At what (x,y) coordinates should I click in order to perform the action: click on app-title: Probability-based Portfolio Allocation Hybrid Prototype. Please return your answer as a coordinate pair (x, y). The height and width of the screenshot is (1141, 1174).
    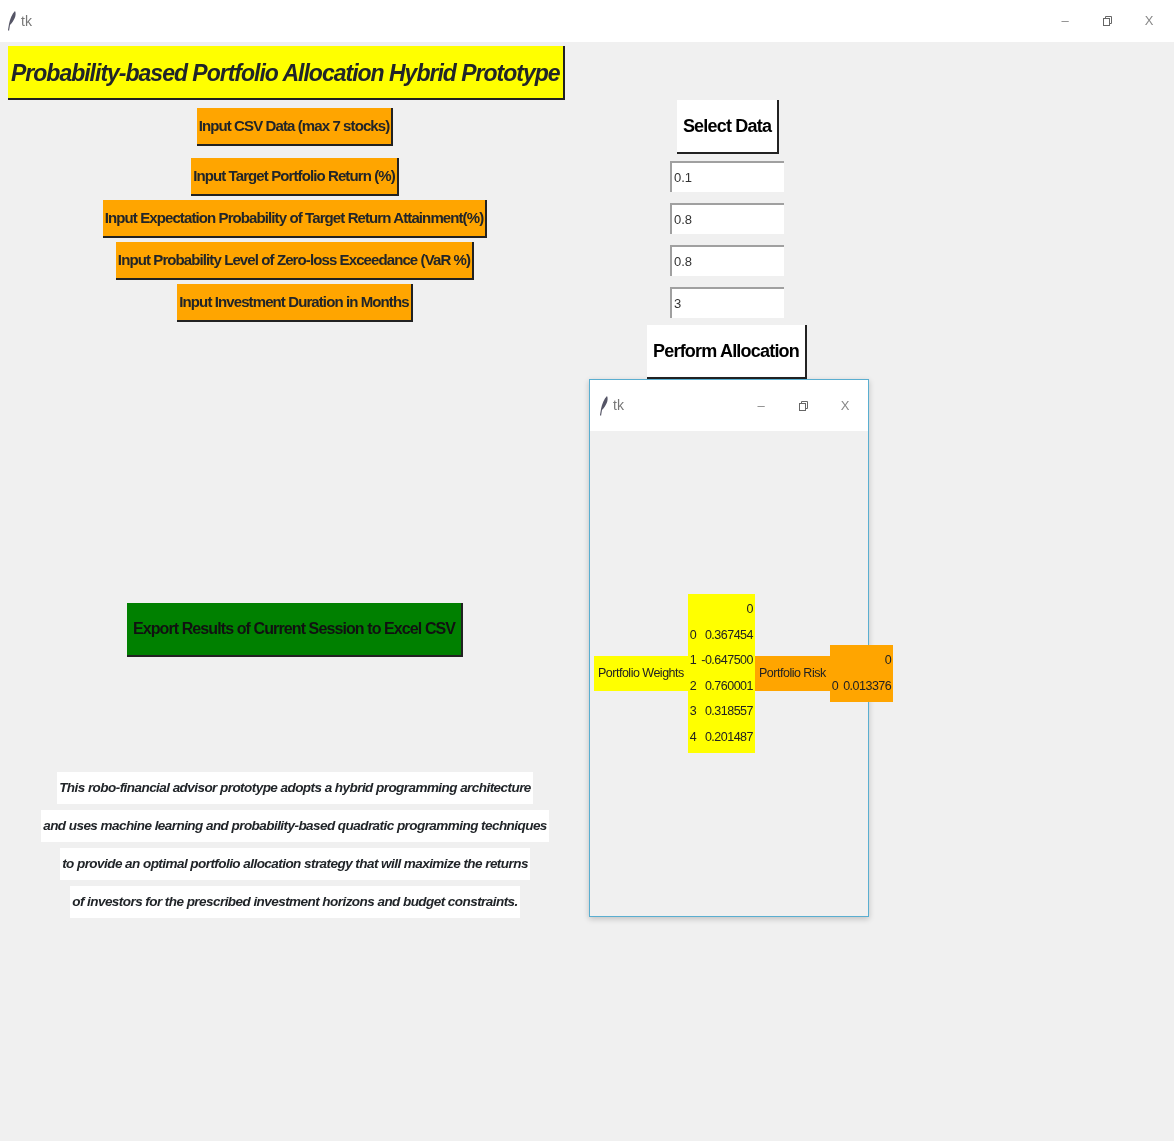
    Looking at the image, I should click on (286, 73).